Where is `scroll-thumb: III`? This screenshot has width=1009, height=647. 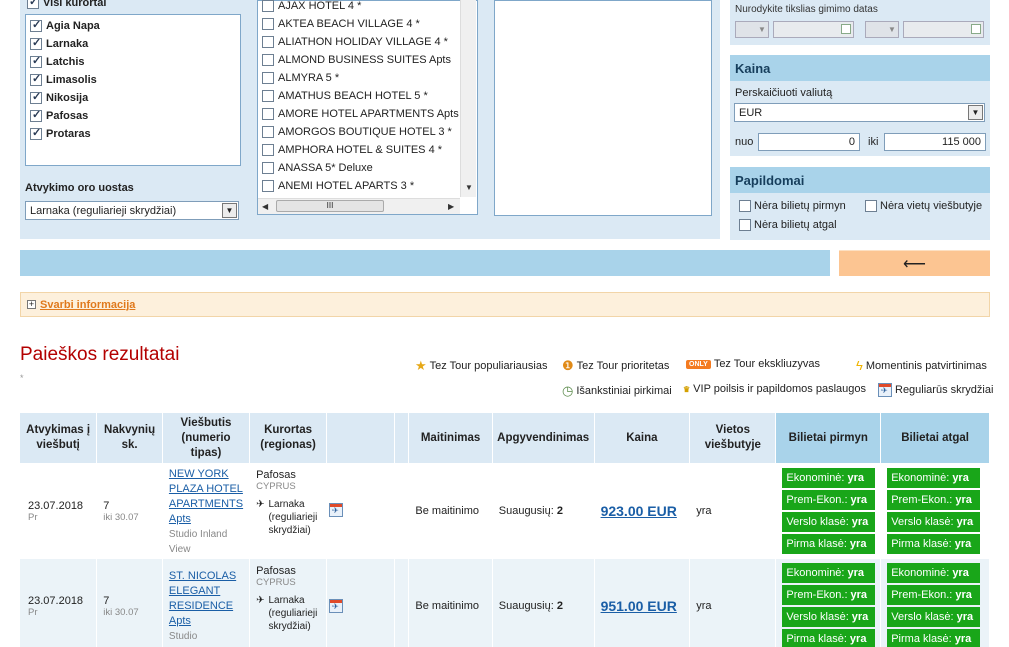
scroll-thumb: III is located at coordinates (330, 206).